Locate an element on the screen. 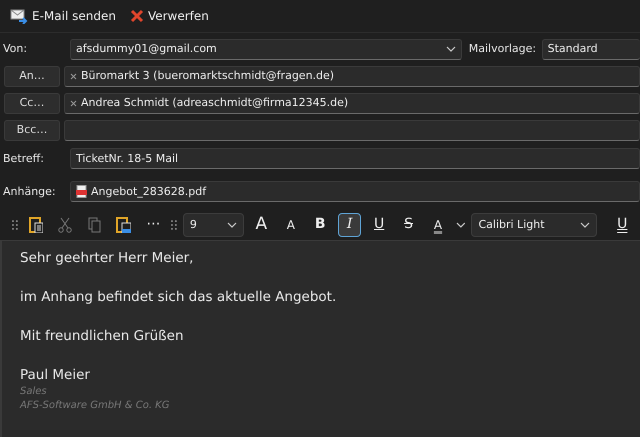 The image size is (640, 437). recipient-chip: Büromarkt 3 (bueromarktschmidt@fragen.de) is located at coordinates (207, 76).